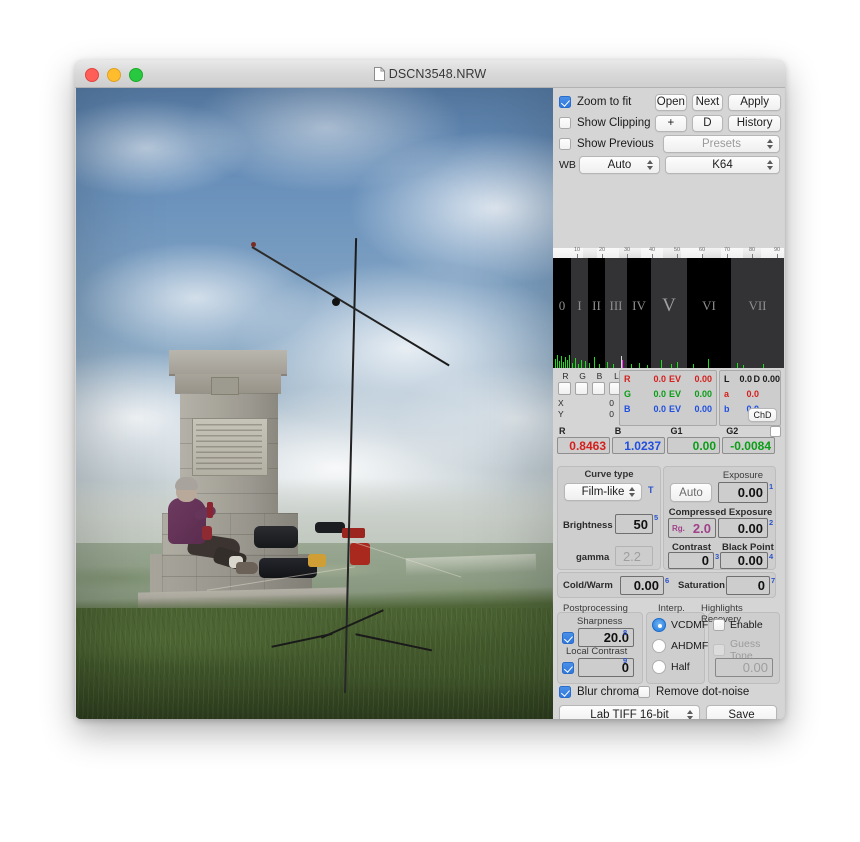  What do you see at coordinates (668, 408) in the screenshot?
I see `rgb-row-b: B 0.0 EV 0.00` at bounding box center [668, 408].